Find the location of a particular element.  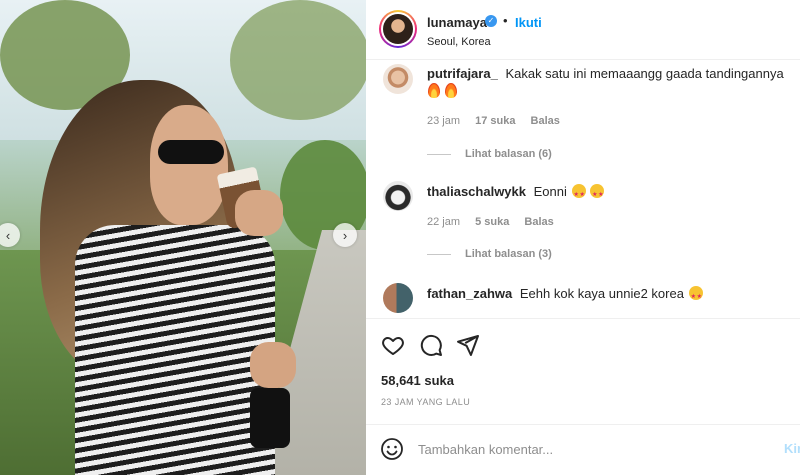

photo-face is located at coordinates (189, 165).